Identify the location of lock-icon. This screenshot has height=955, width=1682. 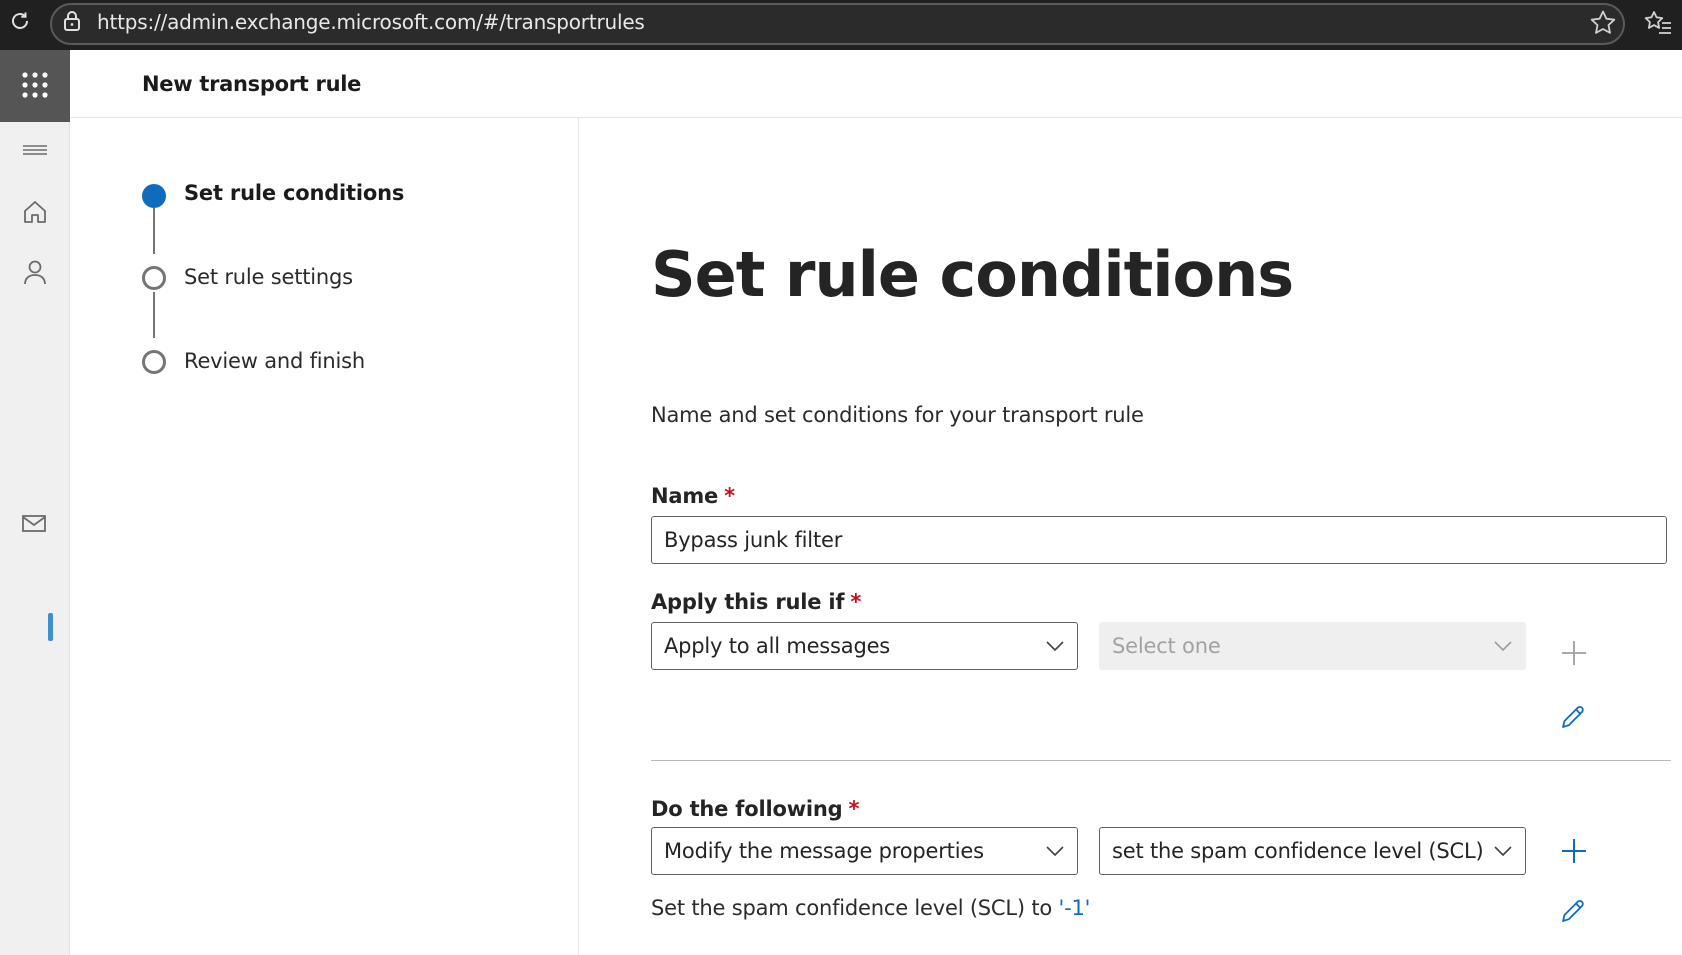
(72, 21).